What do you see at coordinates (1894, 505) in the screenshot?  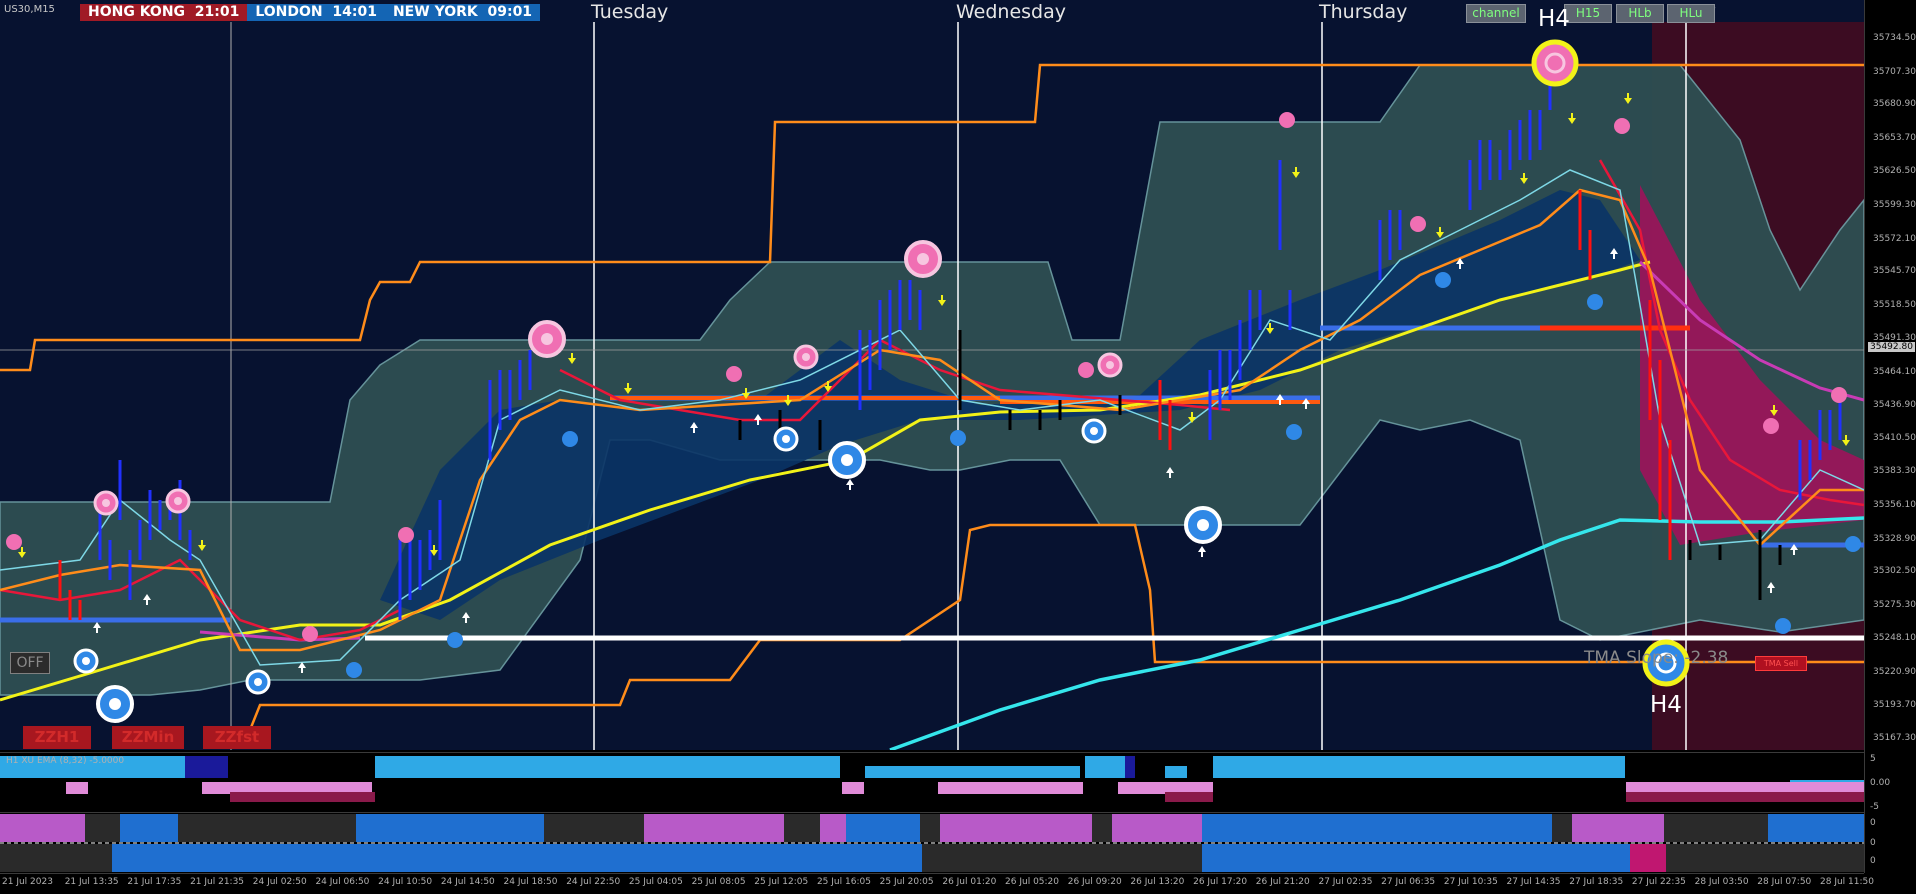 I see `price-tick-label: 35356.10` at bounding box center [1894, 505].